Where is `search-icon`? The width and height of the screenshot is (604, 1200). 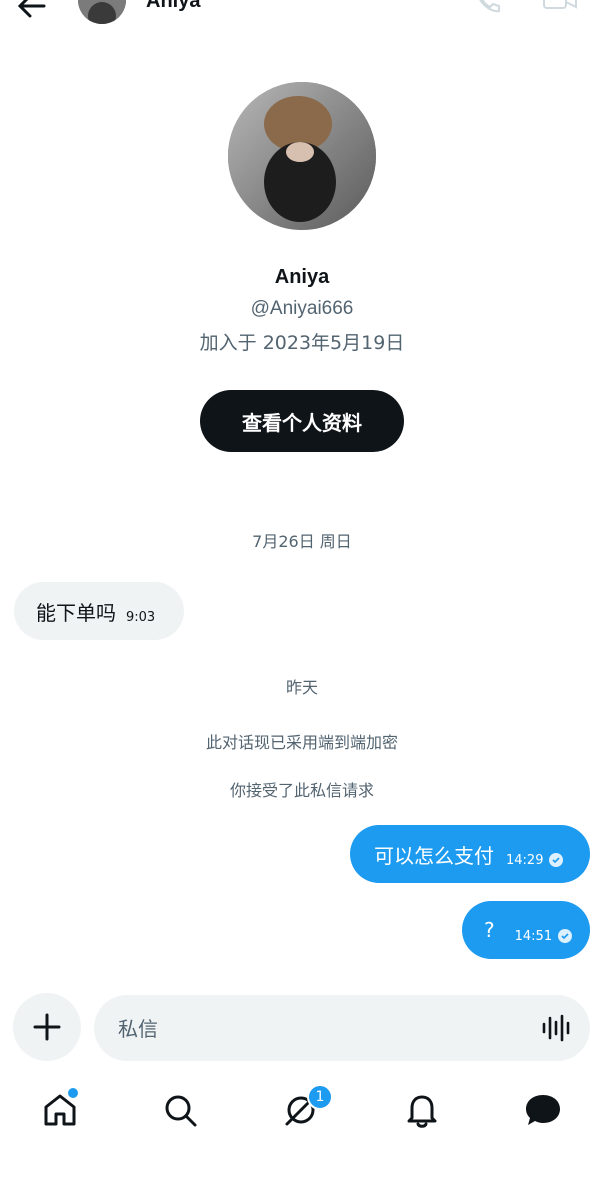 search-icon is located at coordinates (181, 1111).